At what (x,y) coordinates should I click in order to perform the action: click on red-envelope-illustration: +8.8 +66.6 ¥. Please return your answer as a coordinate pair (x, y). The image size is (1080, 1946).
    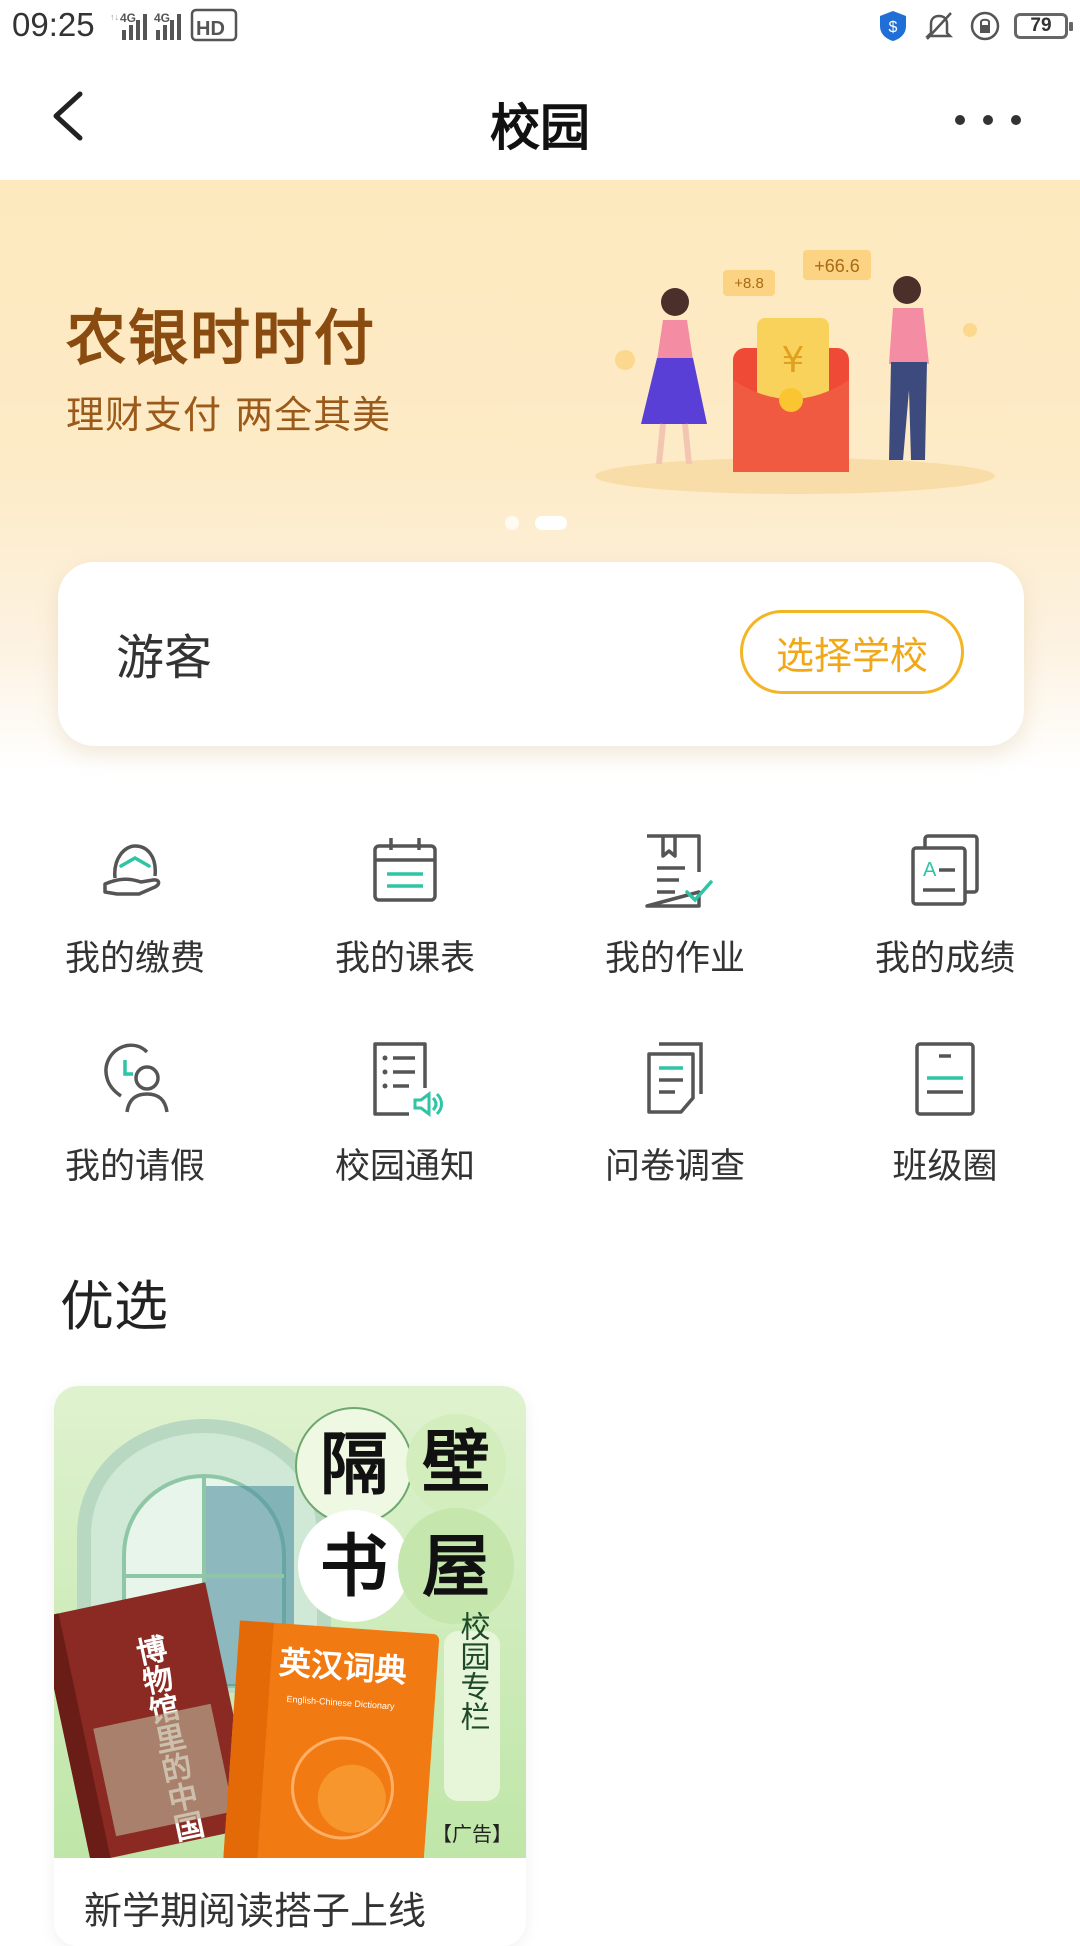
    Looking at the image, I should click on (795, 372).